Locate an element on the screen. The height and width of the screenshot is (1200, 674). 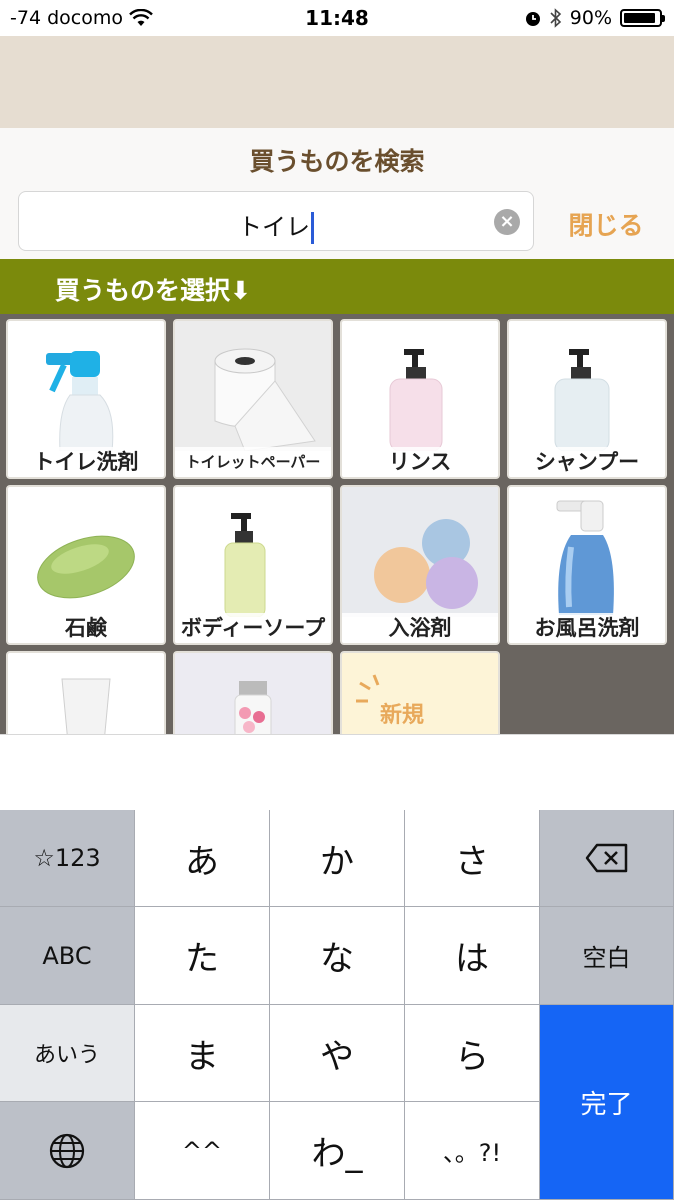
search-value: トイレ is located at coordinates (276, 225).